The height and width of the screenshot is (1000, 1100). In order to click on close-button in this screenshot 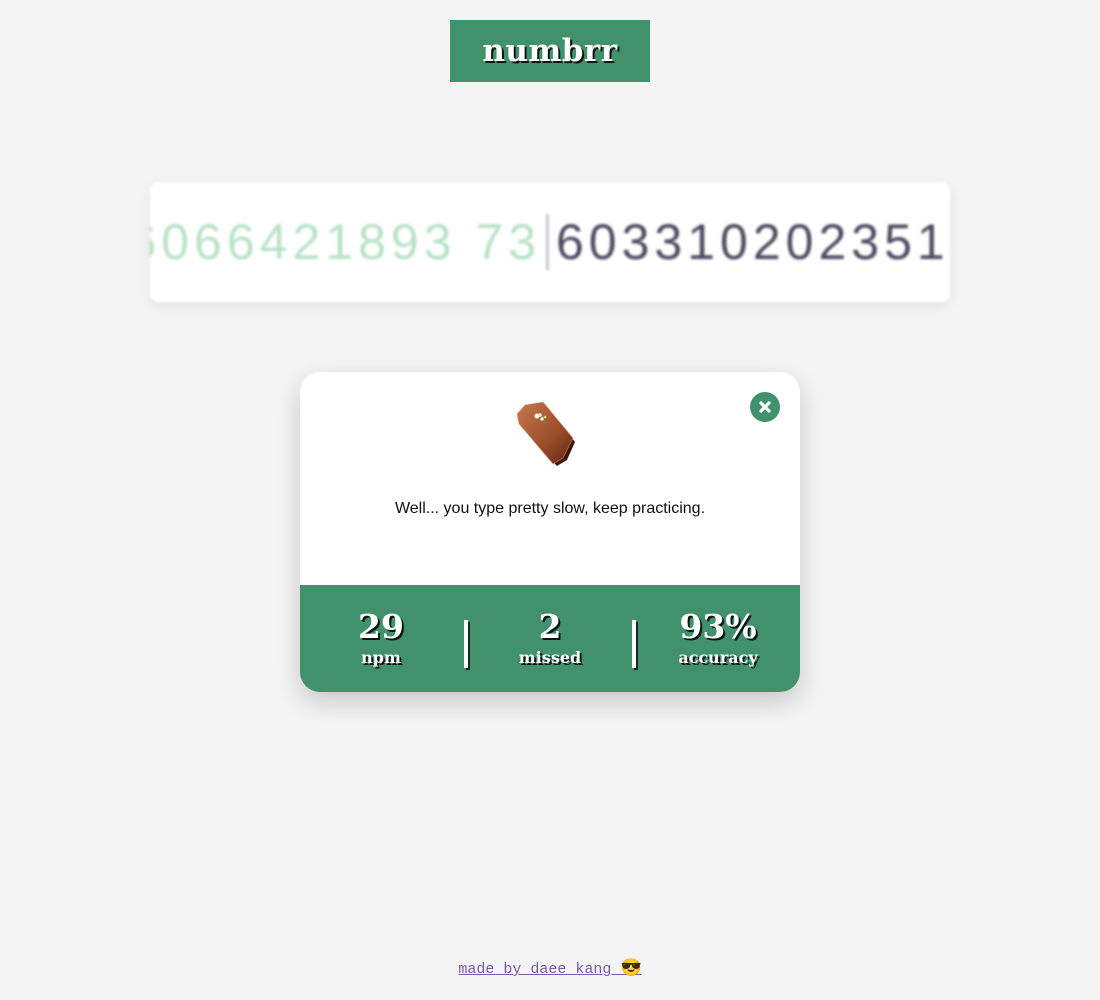, I will do `click(765, 407)`.